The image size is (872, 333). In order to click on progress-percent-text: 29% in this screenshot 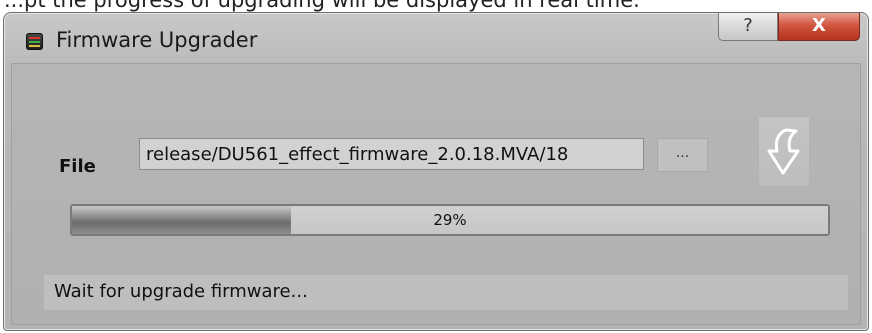, I will do `click(450, 220)`.